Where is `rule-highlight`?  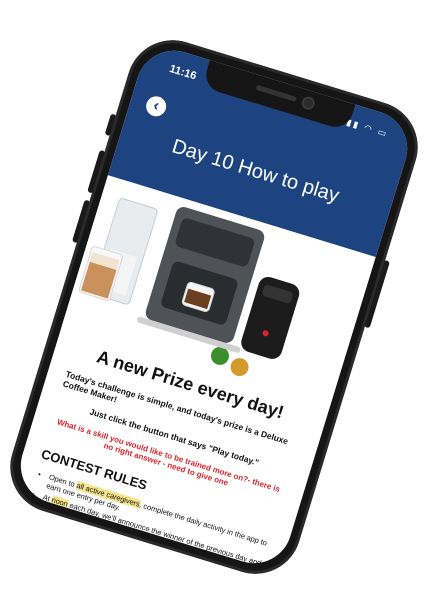
rule-highlight is located at coordinates (71, 527).